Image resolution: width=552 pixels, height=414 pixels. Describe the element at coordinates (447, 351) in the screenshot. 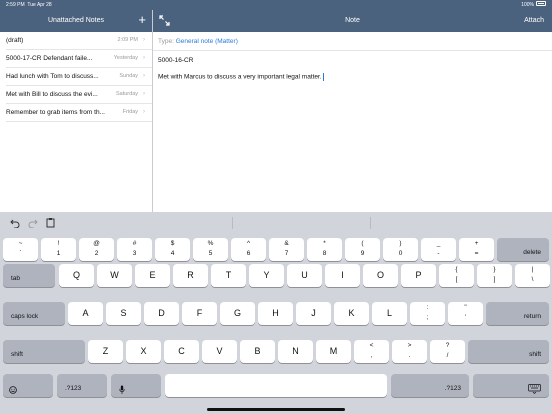

I see `key: ? /` at that location.